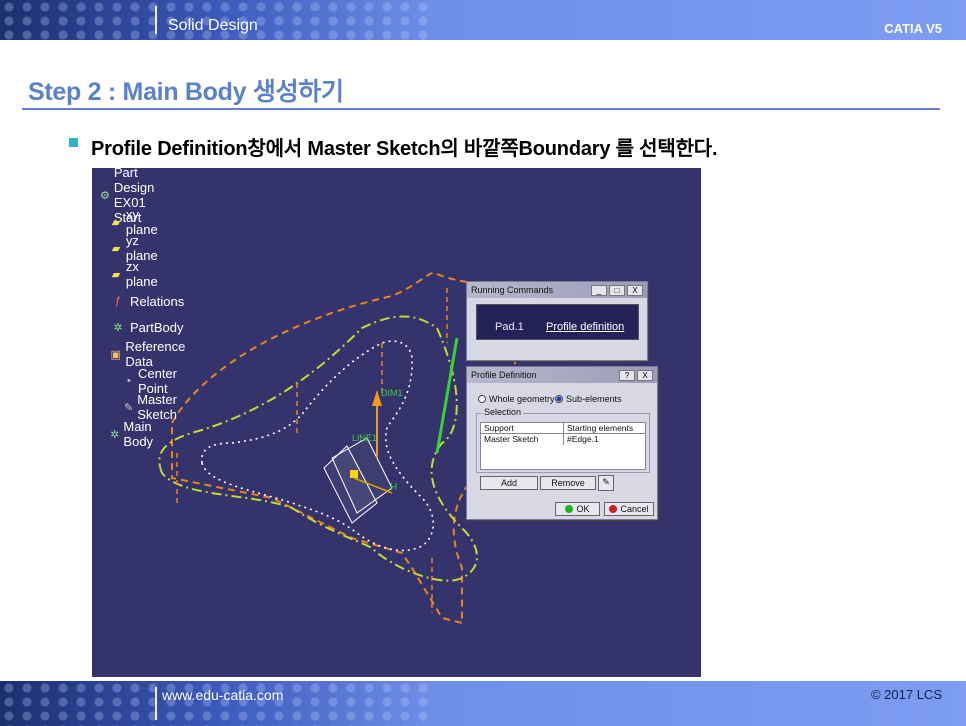 Image resolution: width=966 pixels, height=726 pixels. Describe the element at coordinates (568, 483) in the screenshot. I see `remove-button: Remove` at that location.